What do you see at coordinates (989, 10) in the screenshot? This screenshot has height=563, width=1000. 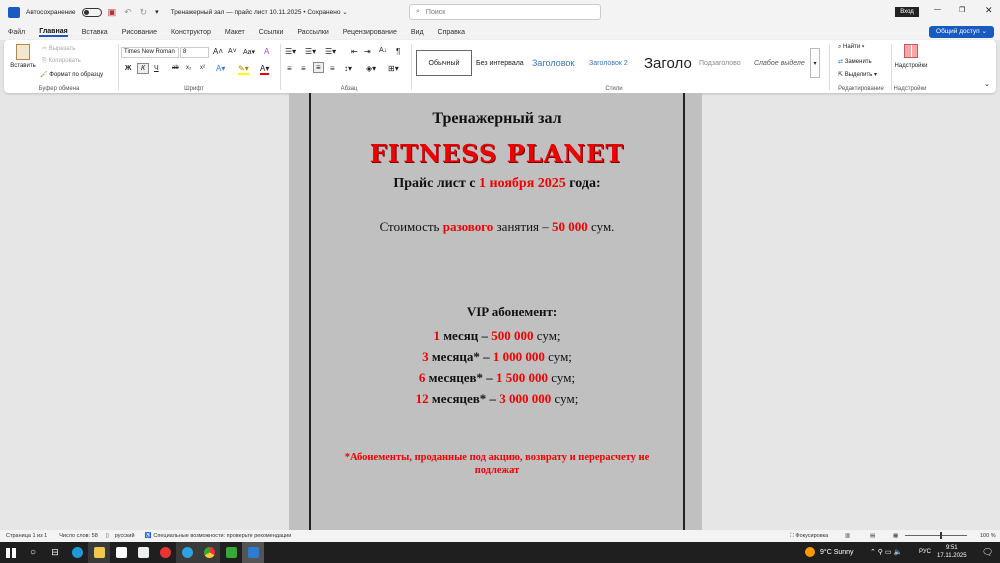 I see `close-icon: ✕` at bounding box center [989, 10].